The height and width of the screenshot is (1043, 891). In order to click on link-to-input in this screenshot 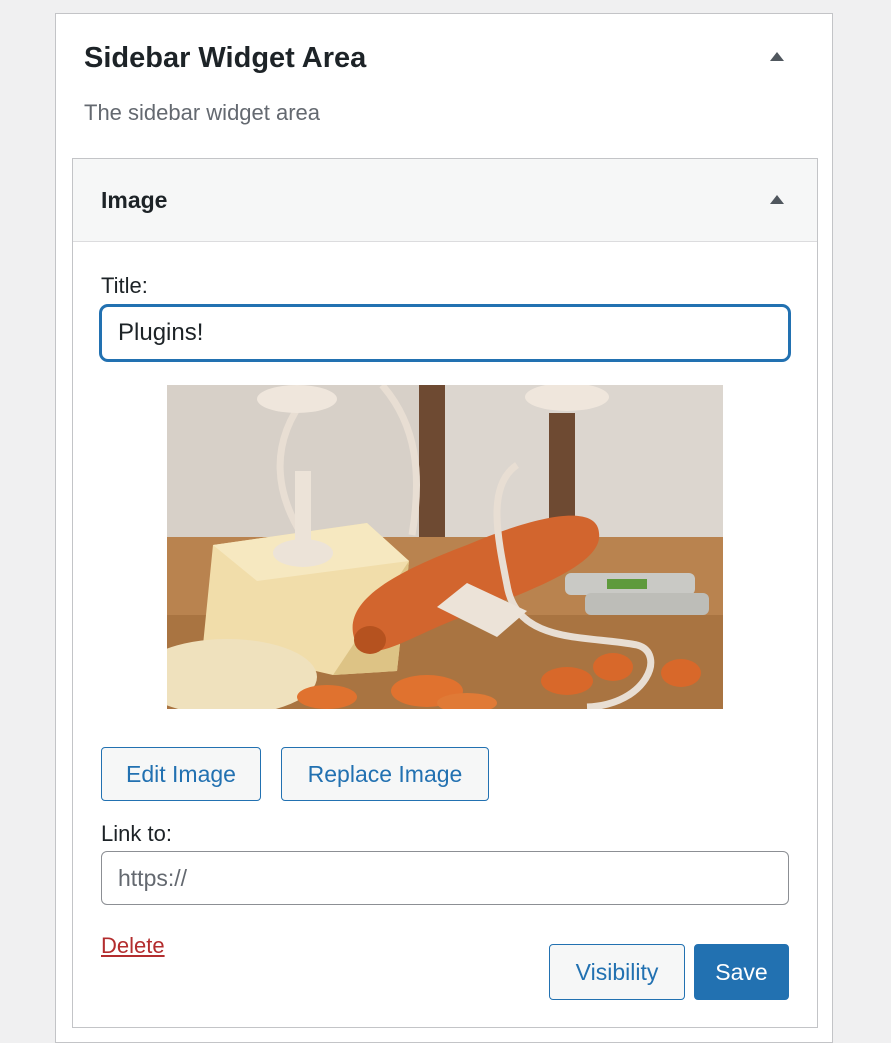, I will do `click(445, 878)`.